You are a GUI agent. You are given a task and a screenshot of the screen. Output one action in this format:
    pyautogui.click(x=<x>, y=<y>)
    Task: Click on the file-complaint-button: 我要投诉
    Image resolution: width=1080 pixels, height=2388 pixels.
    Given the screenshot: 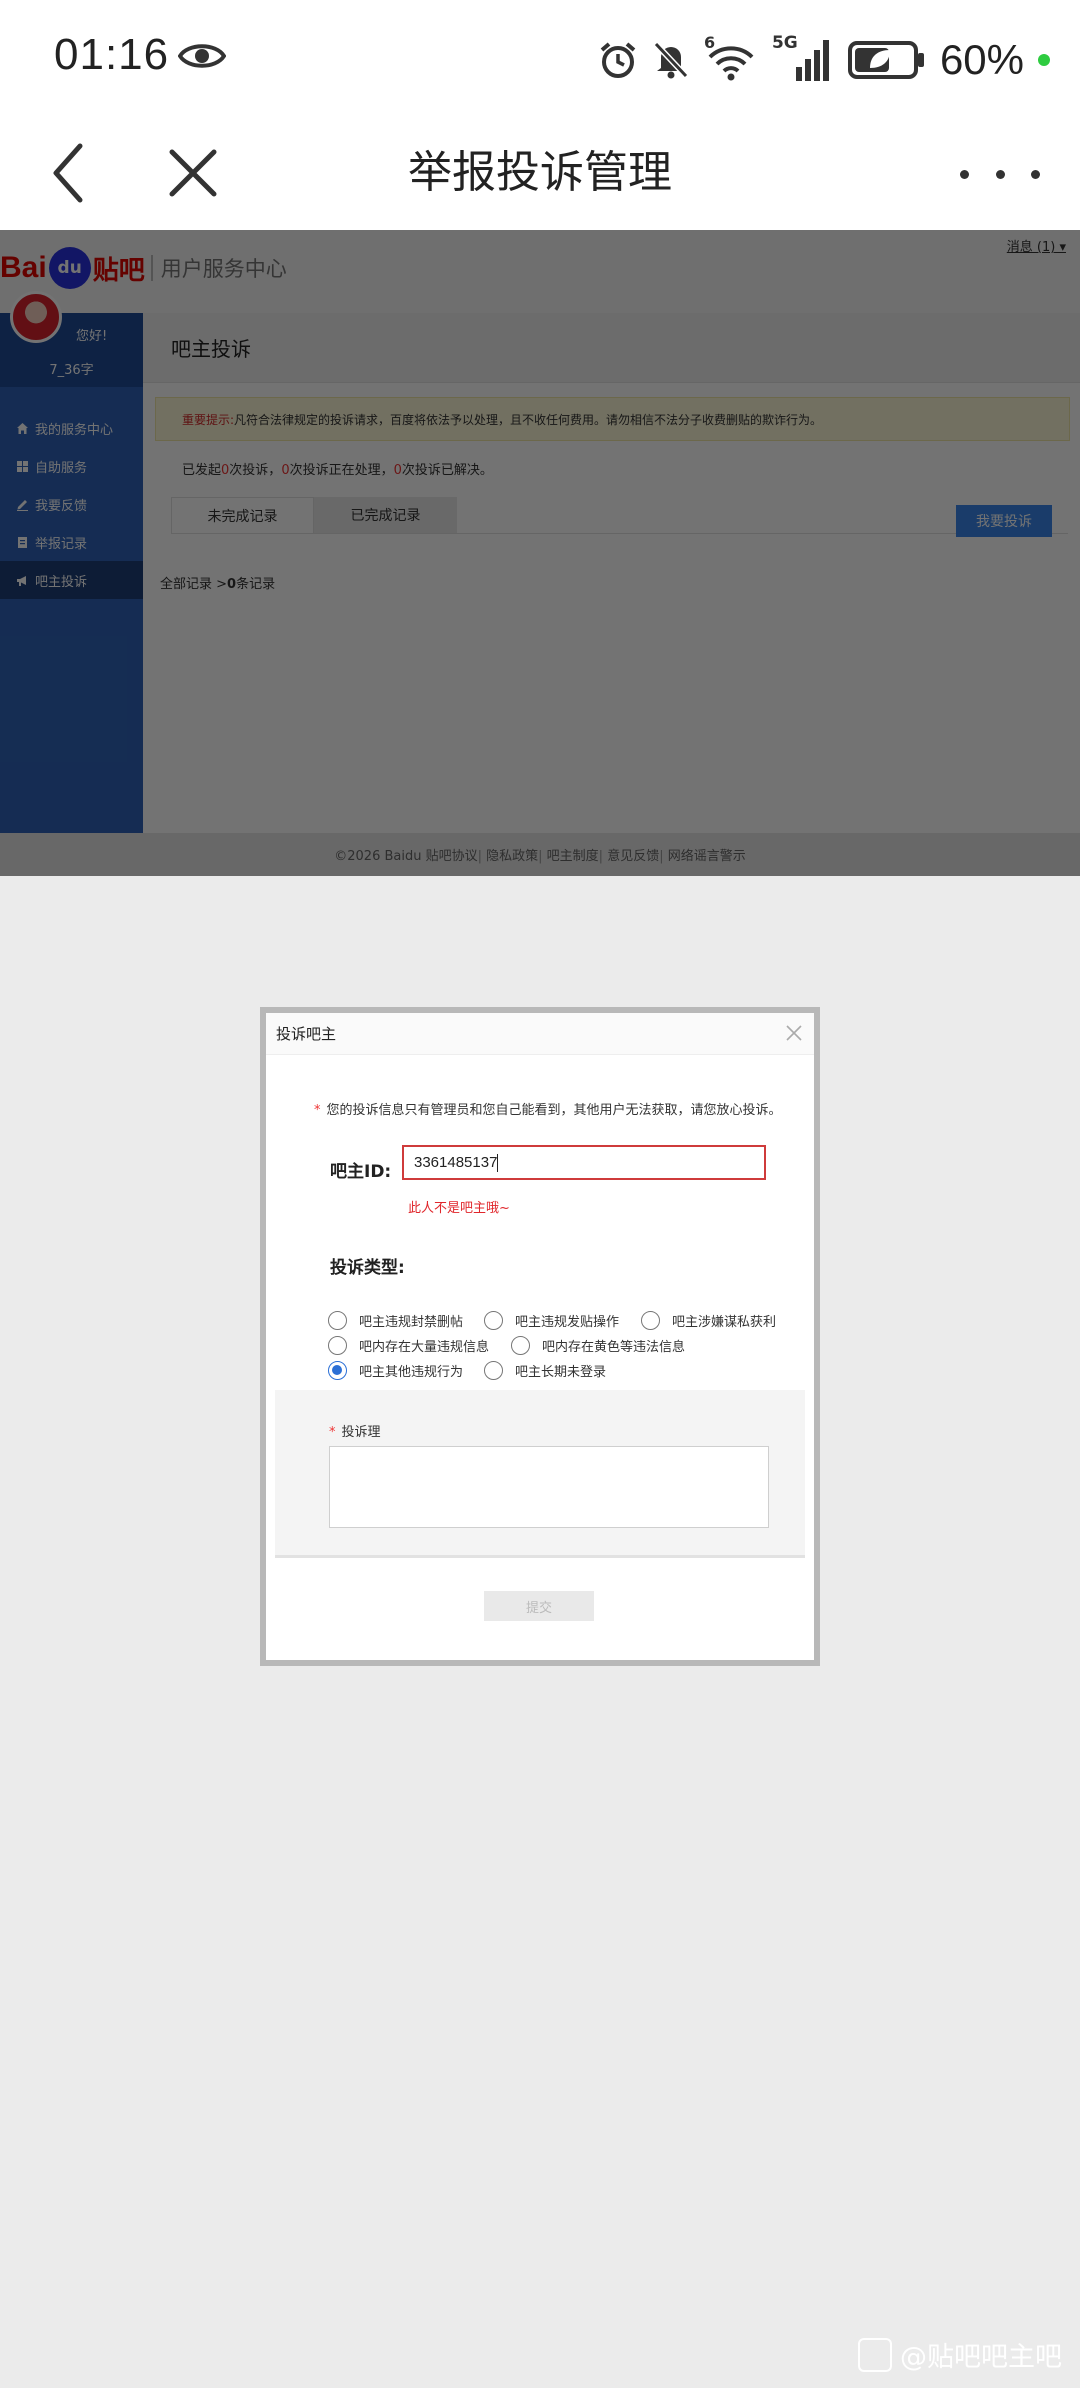 What is the action you would take?
    pyautogui.click(x=1004, y=521)
    